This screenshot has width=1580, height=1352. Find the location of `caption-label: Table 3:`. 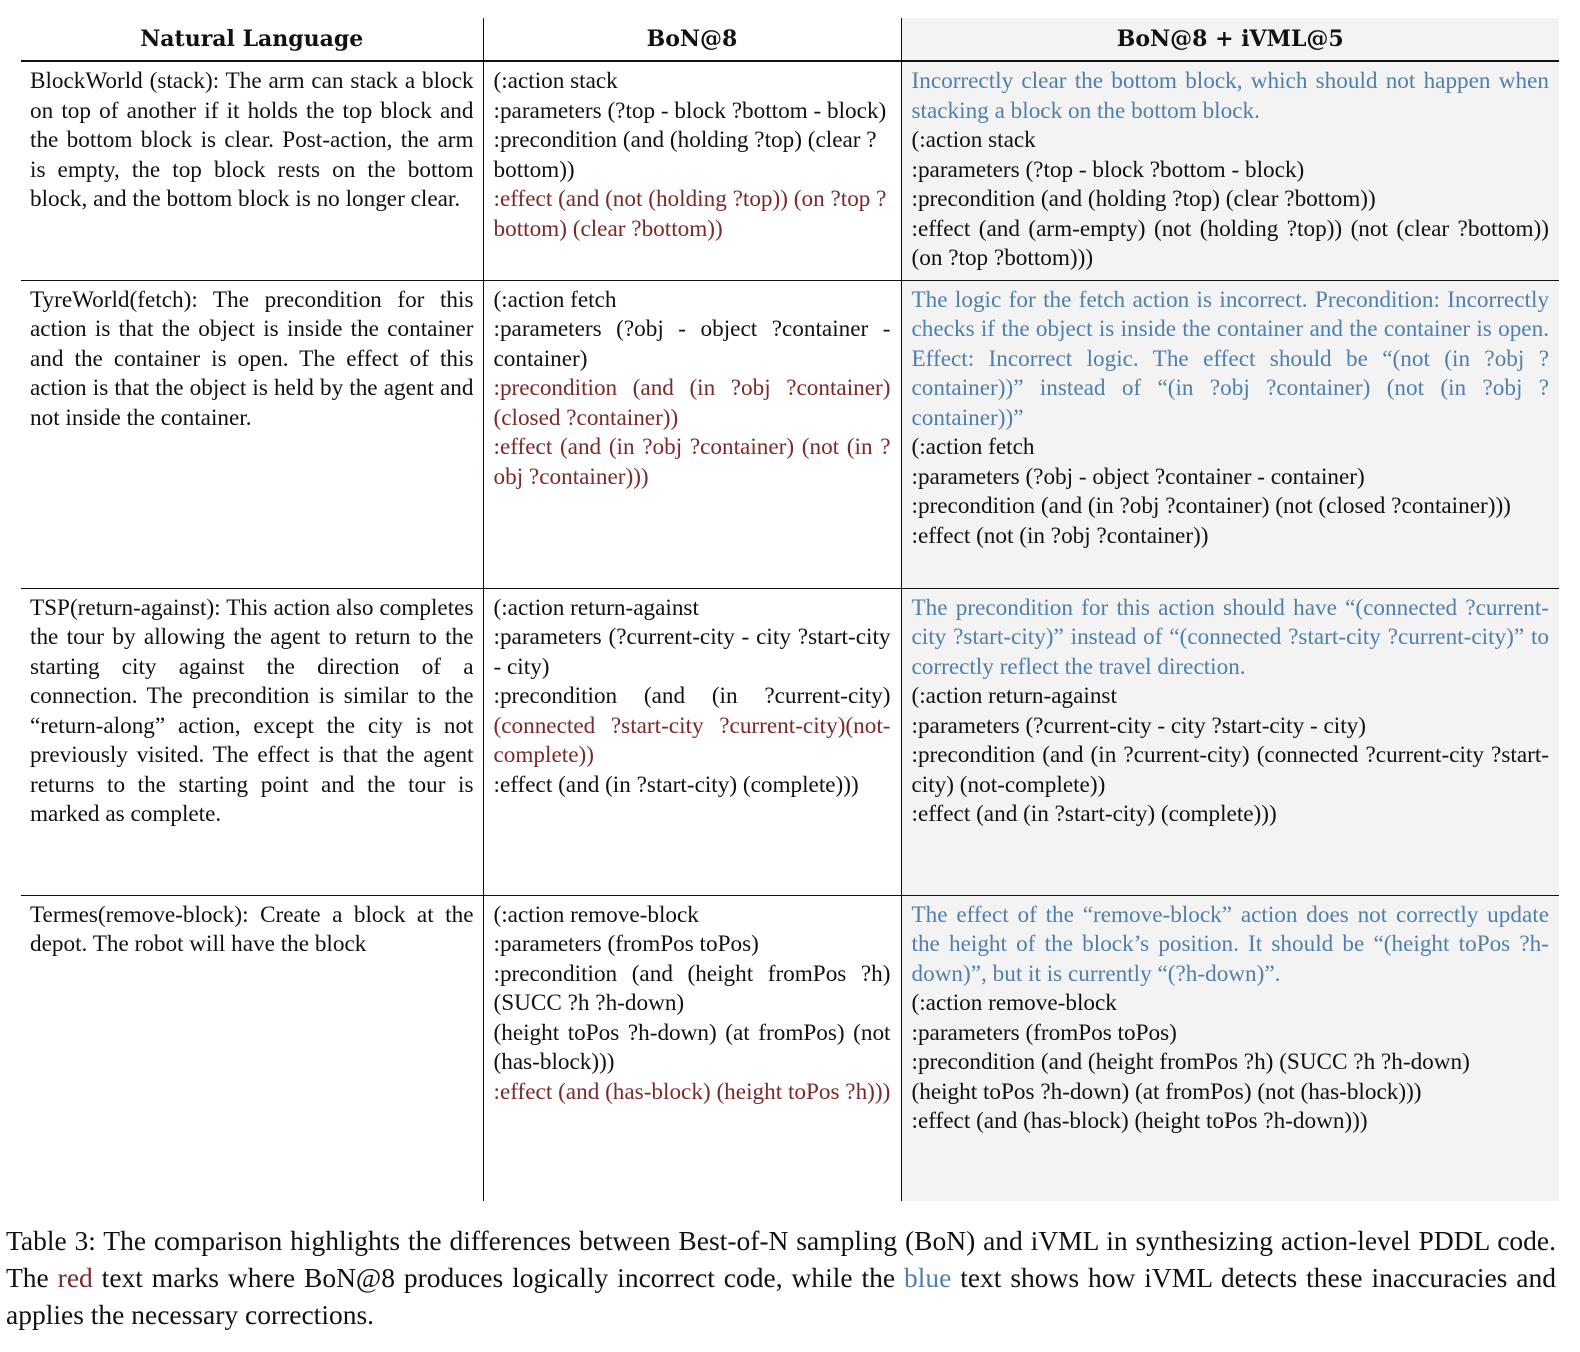

caption-label: Table 3: is located at coordinates (51, 1240).